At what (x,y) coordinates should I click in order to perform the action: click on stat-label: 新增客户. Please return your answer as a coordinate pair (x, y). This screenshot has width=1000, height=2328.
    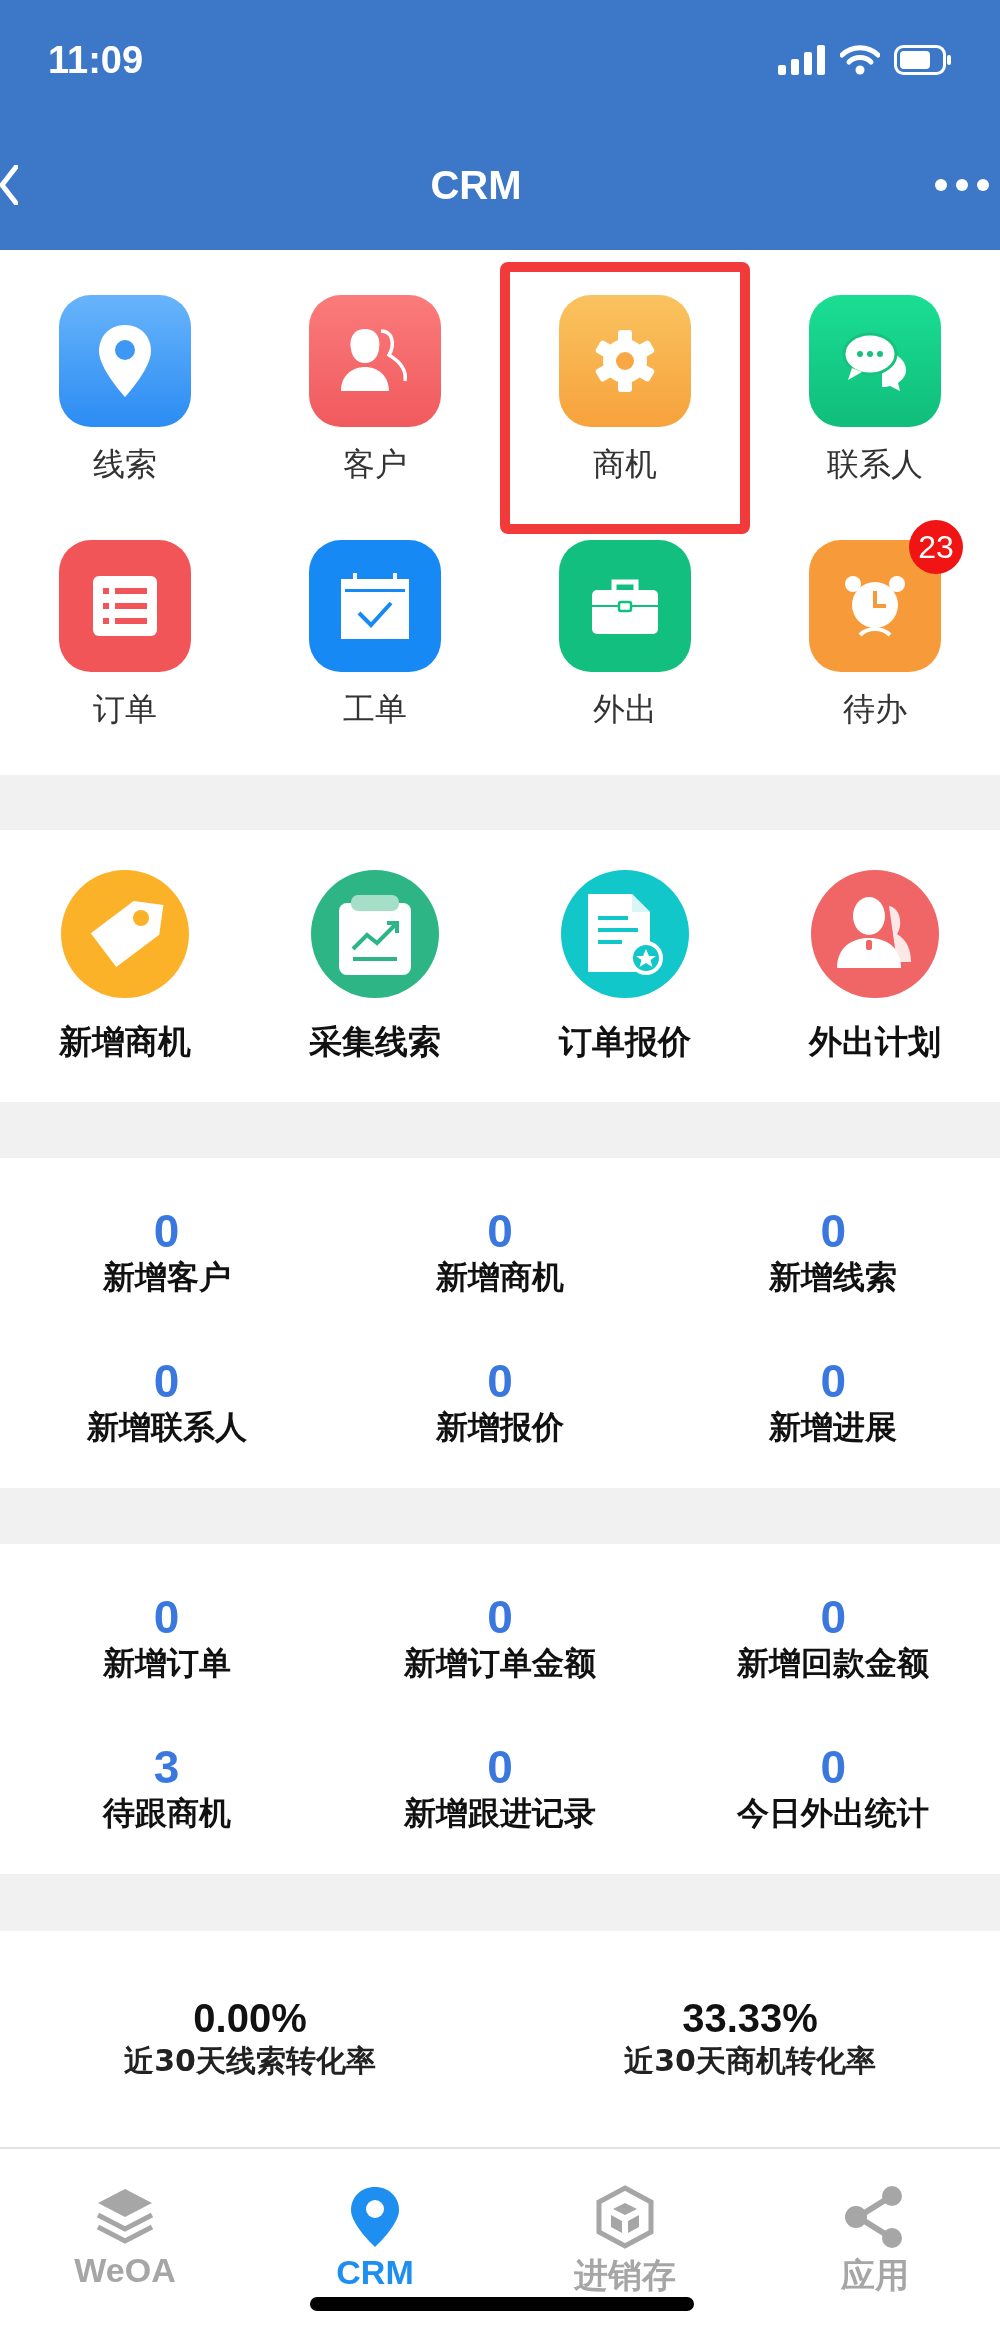
    Looking at the image, I should click on (166, 1278).